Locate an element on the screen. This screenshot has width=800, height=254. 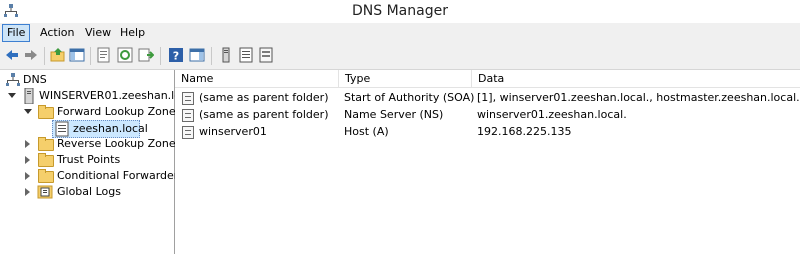
cell-data: winserver01.zeeshan.local. is located at coordinates (552, 114).